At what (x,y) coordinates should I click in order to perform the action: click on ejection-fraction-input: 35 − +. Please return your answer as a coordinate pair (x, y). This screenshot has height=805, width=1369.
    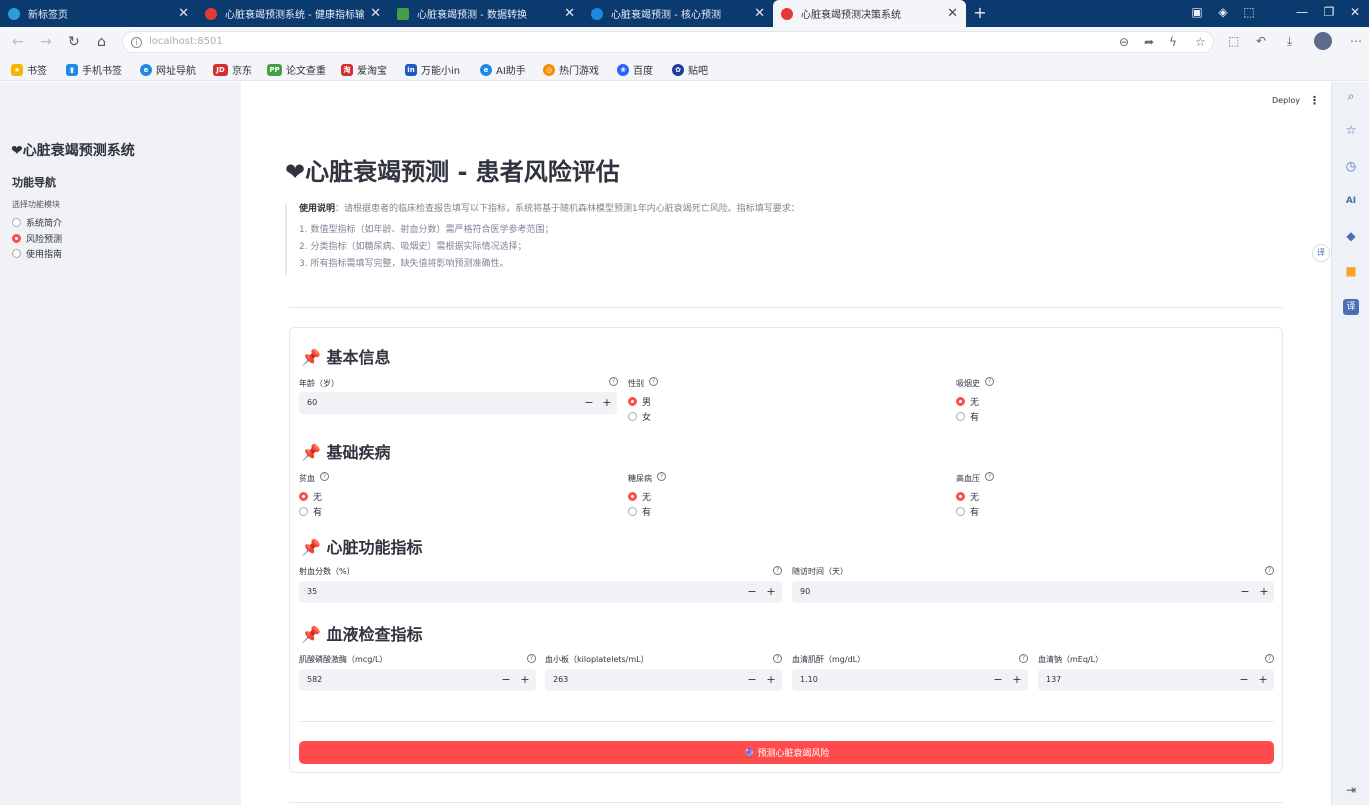
    Looking at the image, I should click on (540, 592).